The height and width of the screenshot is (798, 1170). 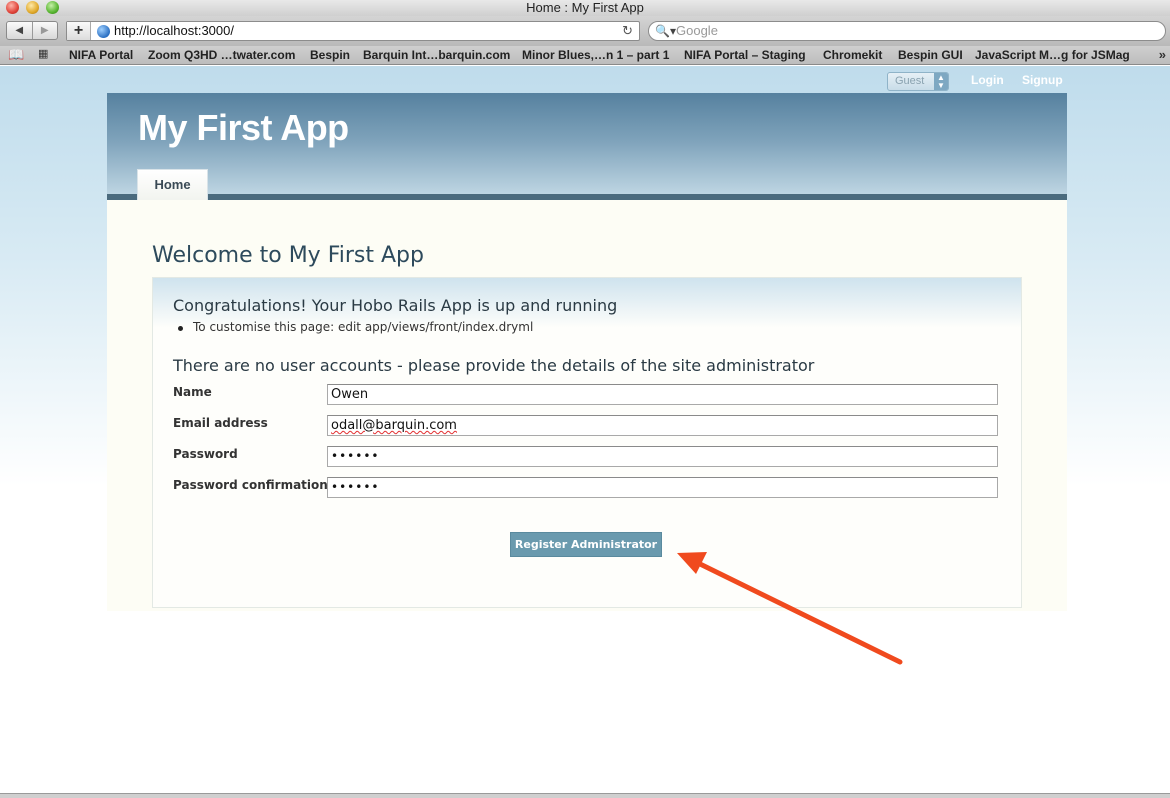 What do you see at coordinates (627, 31) in the screenshot?
I see `reload-icon: ↻` at bounding box center [627, 31].